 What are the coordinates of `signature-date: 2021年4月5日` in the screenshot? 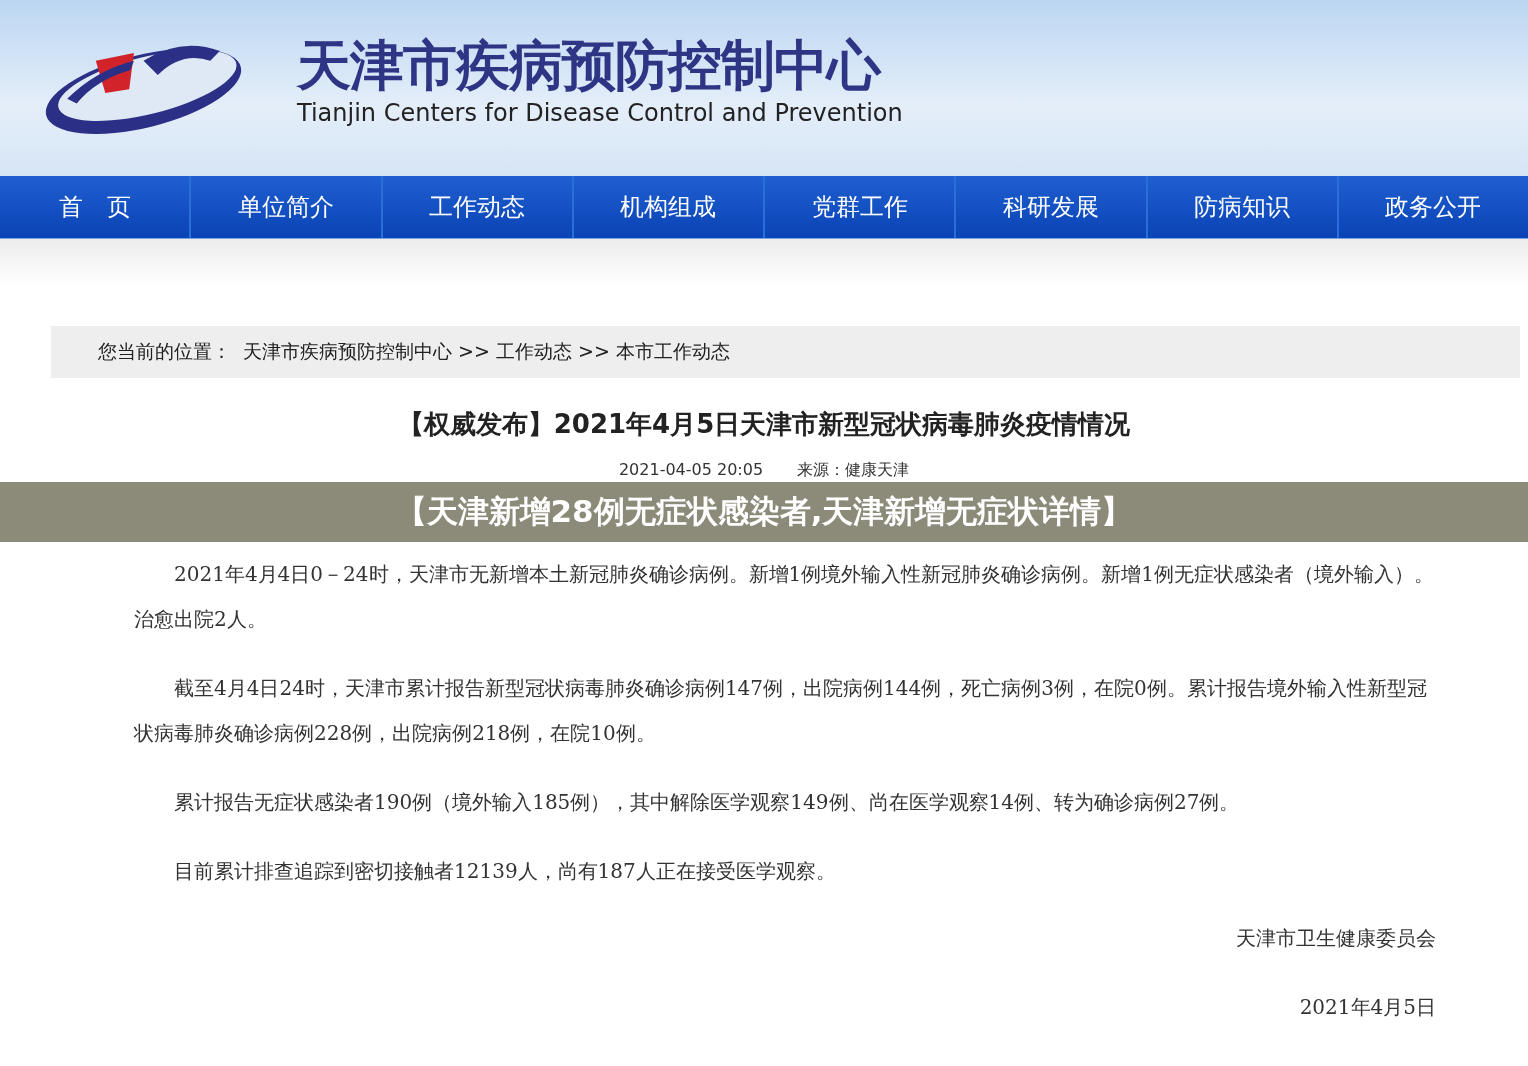 It's located at (1367, 1007).